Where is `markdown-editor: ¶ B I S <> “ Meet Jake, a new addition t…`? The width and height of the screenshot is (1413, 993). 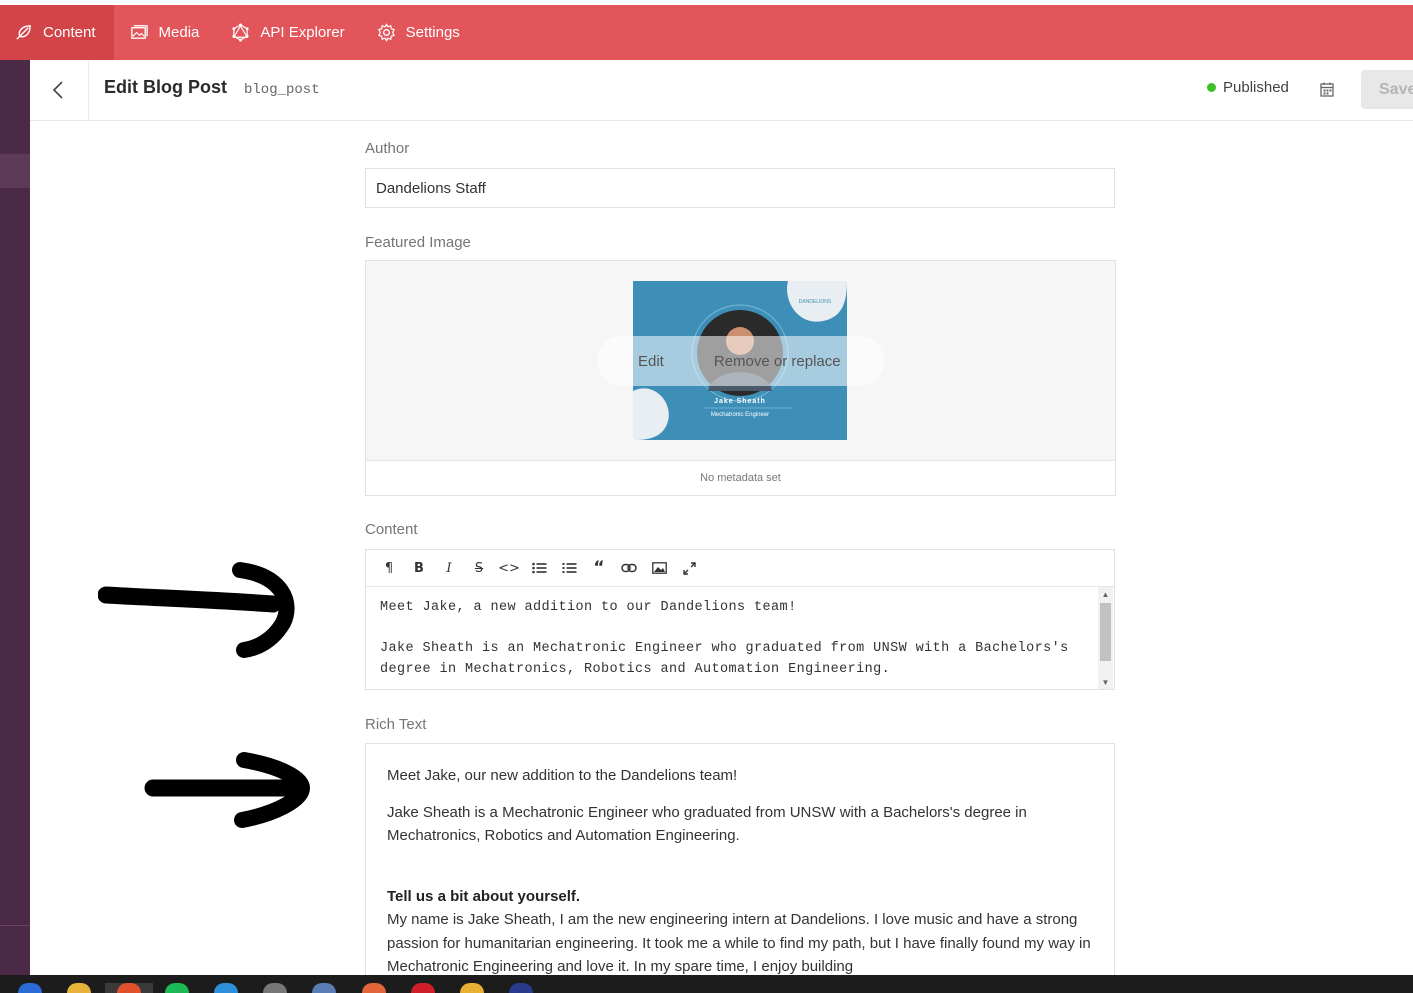 markdown-editor: ¶ B I S <> “ Meet Jake, a new addition t… is located at coordinates (740, 619).